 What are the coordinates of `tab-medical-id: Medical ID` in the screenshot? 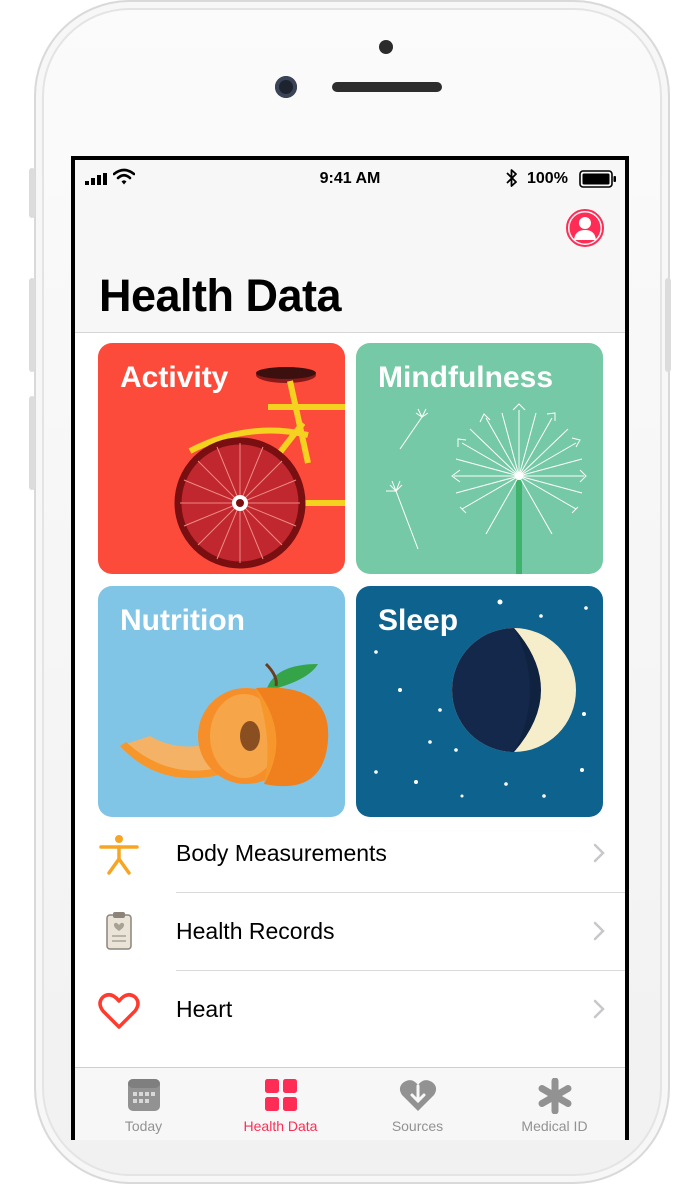 It's located at (554, 1104).